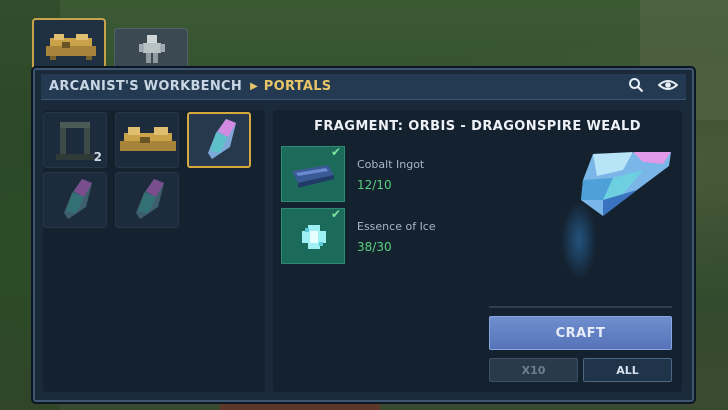 Image resolution: width=728 pixels, height=410 pixels. Describe the element at coordinates (627, 370) in the screenshot. I see `craft-all-button: ALL` at that location.